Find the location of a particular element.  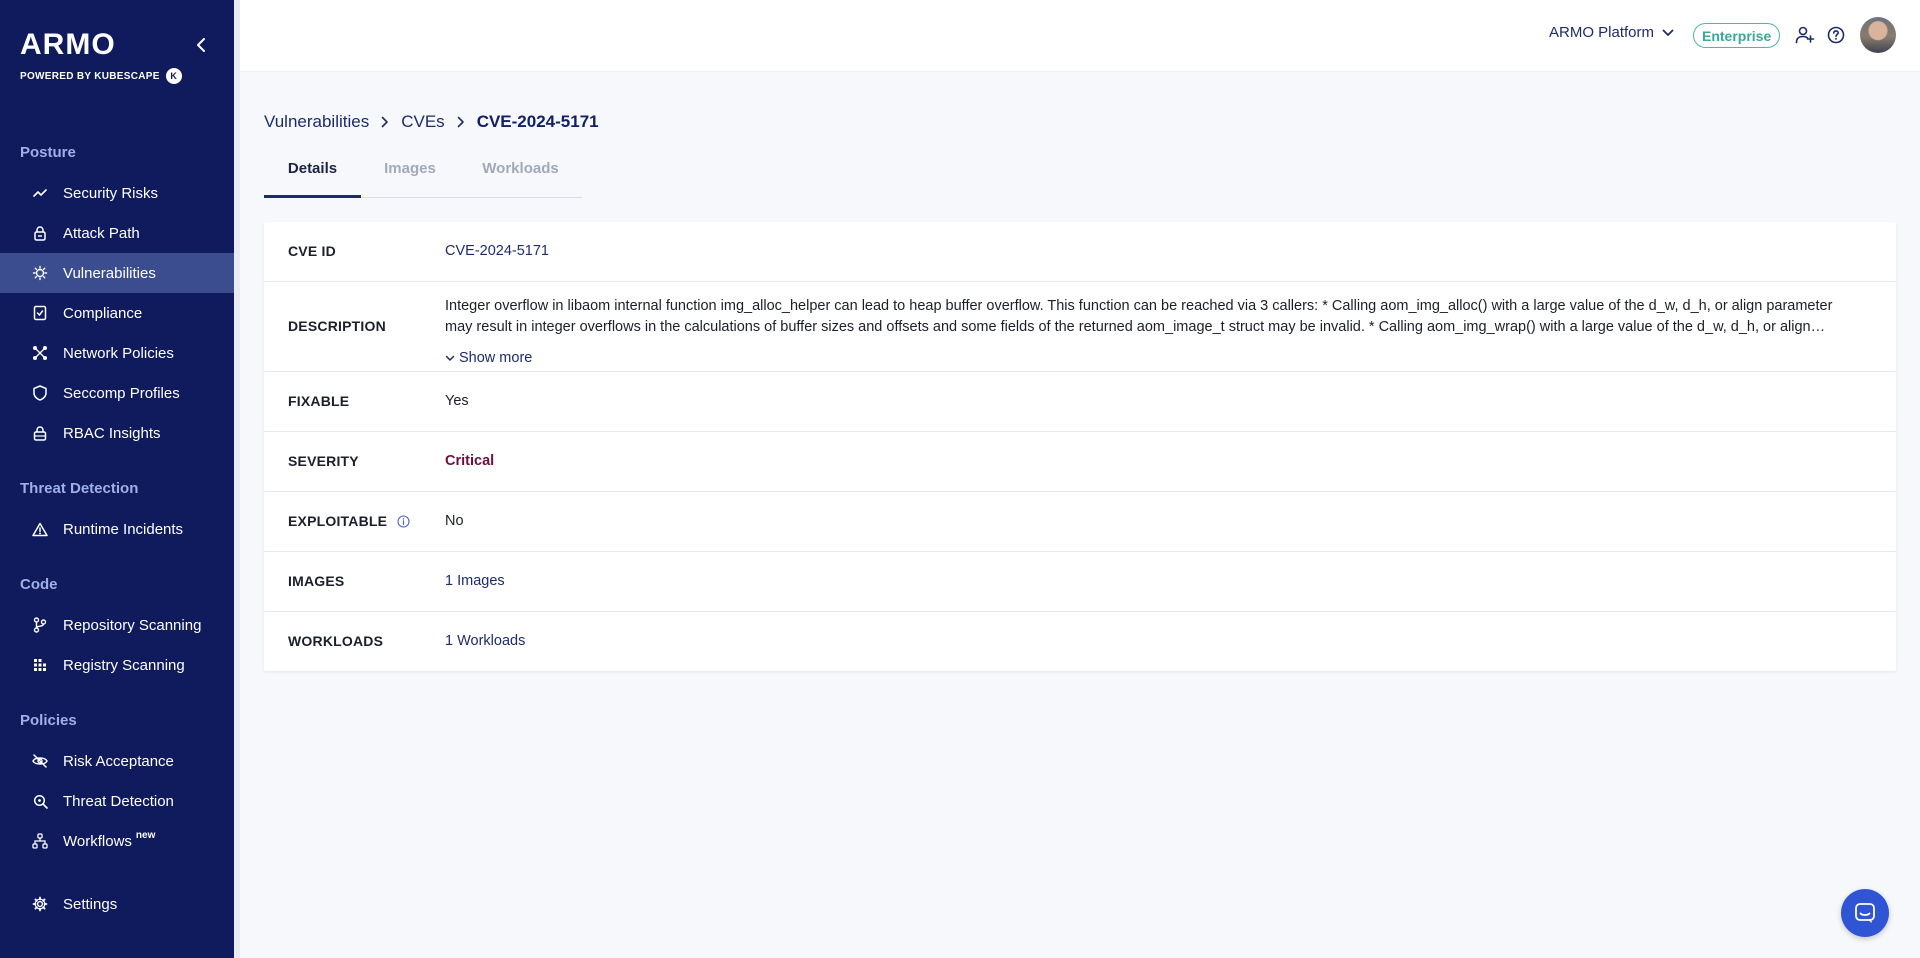

brand-tagline: POWERED BY KUBESCAPE K is located at coordinates (101, 76).